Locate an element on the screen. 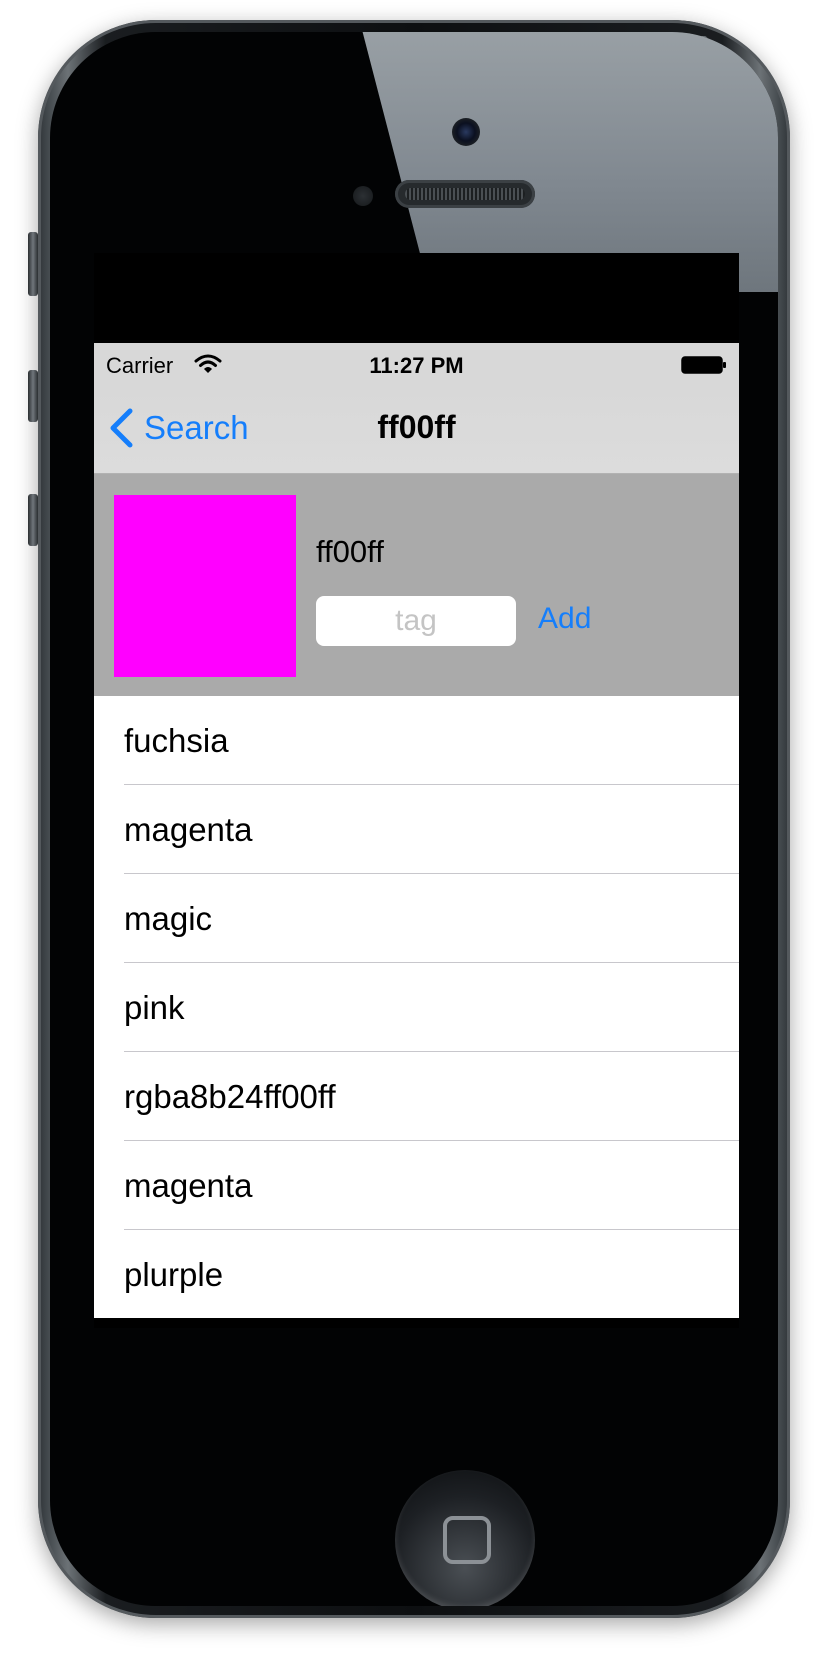 This screenshot has height=1668, width=828. navigation-bar: Search ff00ff is located at coordinates (416, 429).